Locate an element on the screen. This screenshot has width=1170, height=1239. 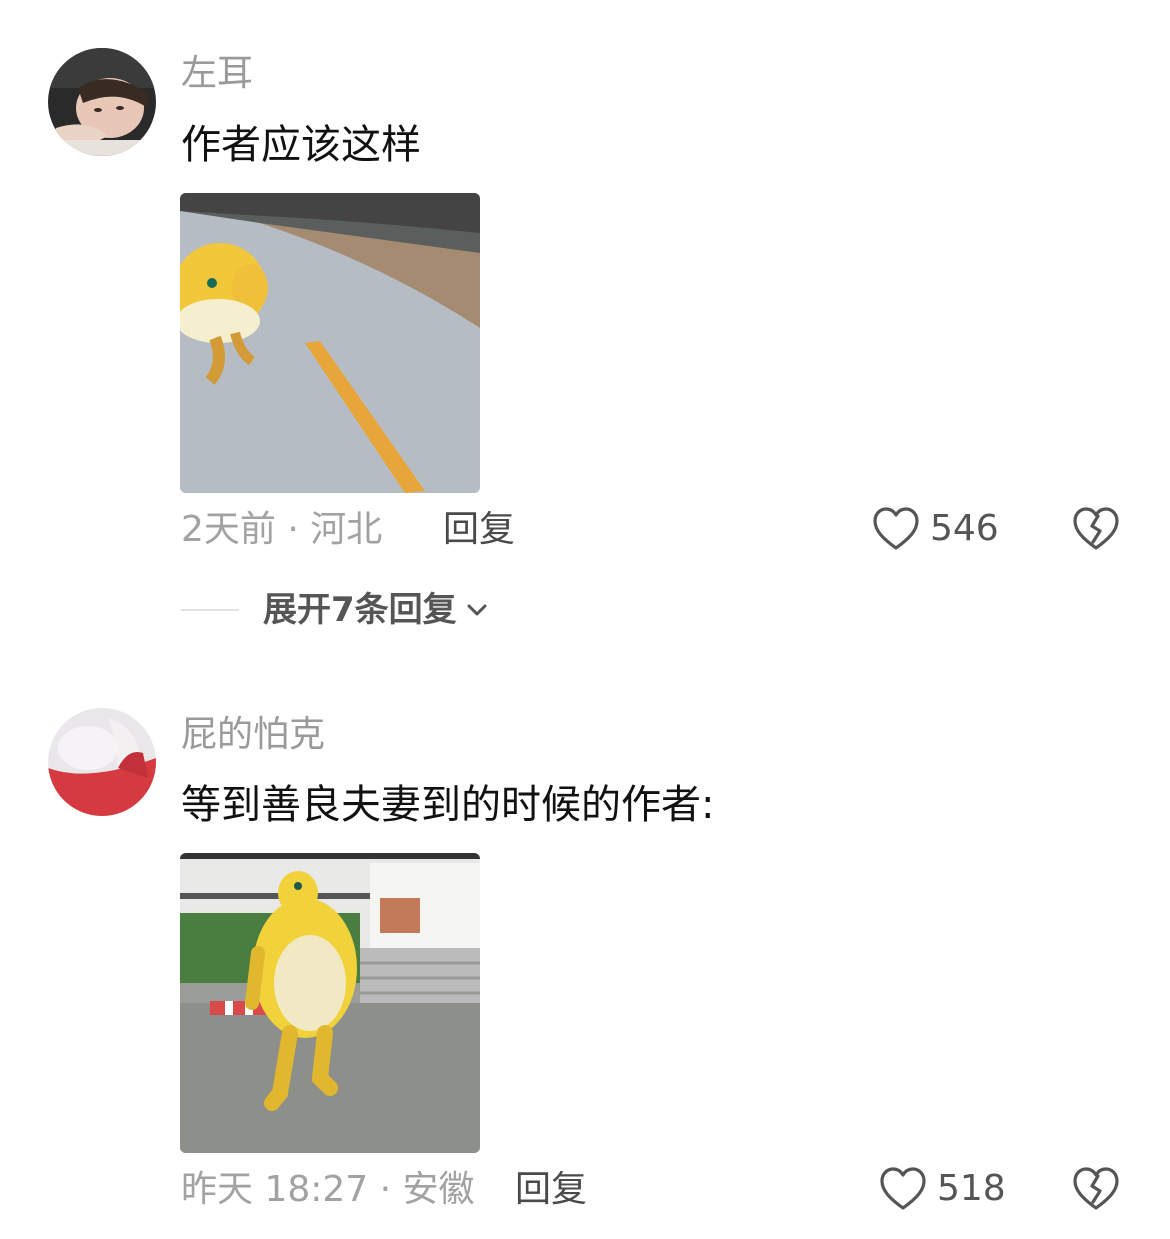
like-count: 518 is located at coordinates (971, 1188).